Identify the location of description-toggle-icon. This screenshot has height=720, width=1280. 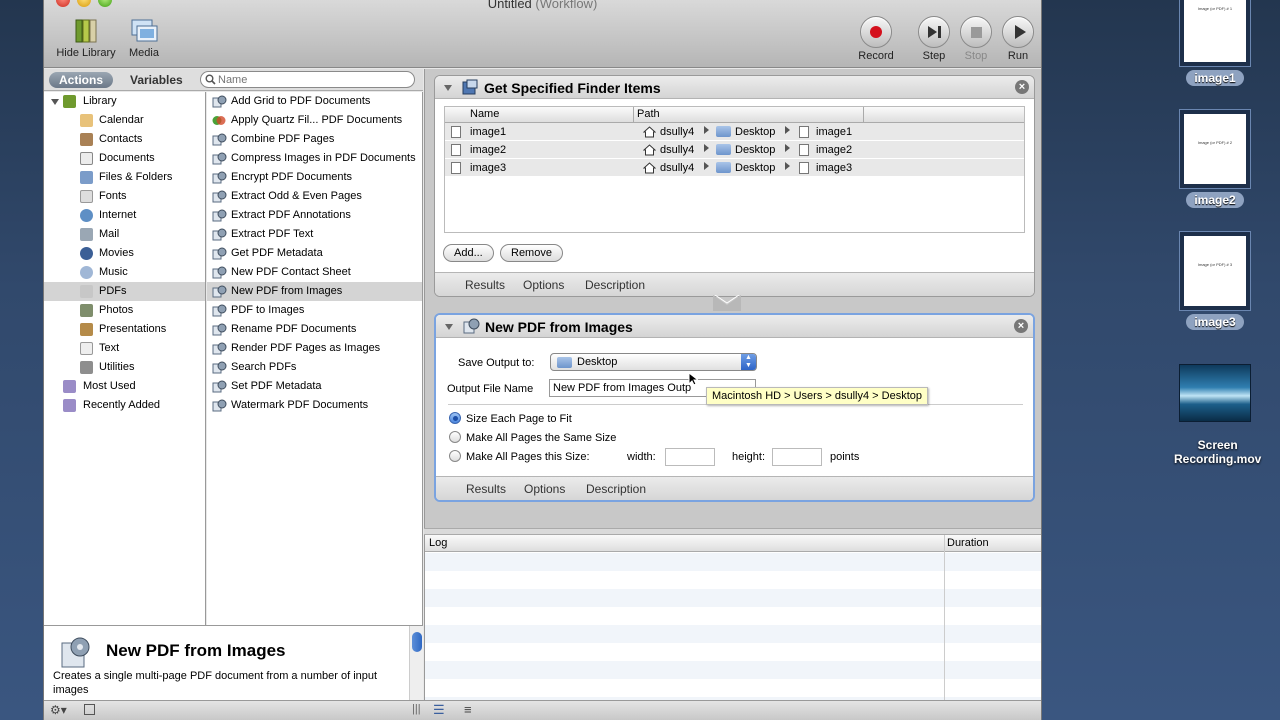
(89, 709).